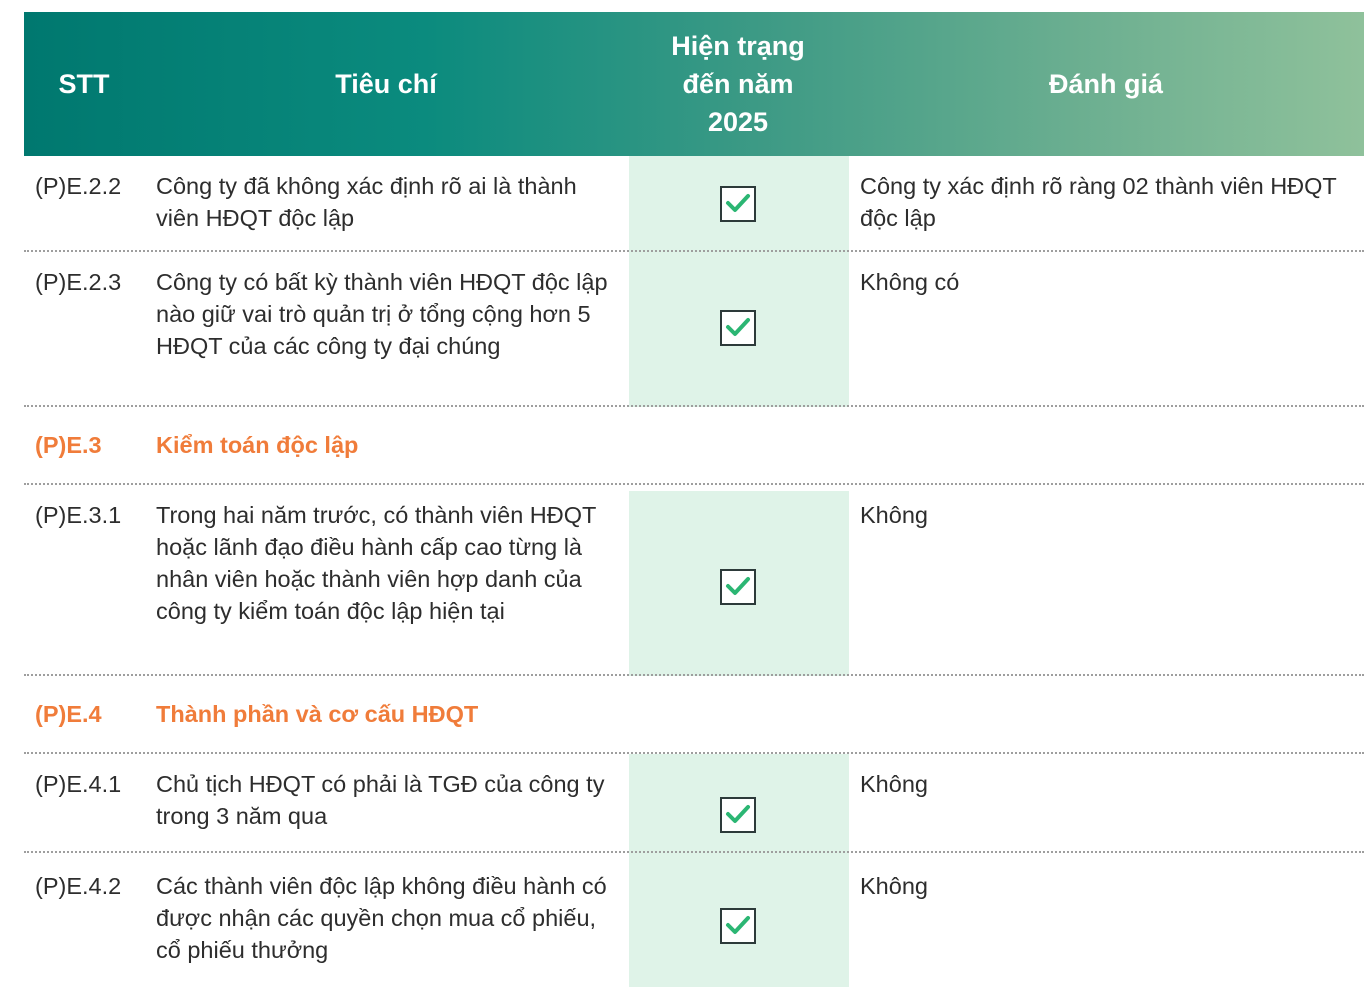 The width and height of the screenshot is (1364, 993). What do you see at coordinates (68, 713) in the screenshot?
I see `section-id: (P)E.4` at bounding box center [68, 713].